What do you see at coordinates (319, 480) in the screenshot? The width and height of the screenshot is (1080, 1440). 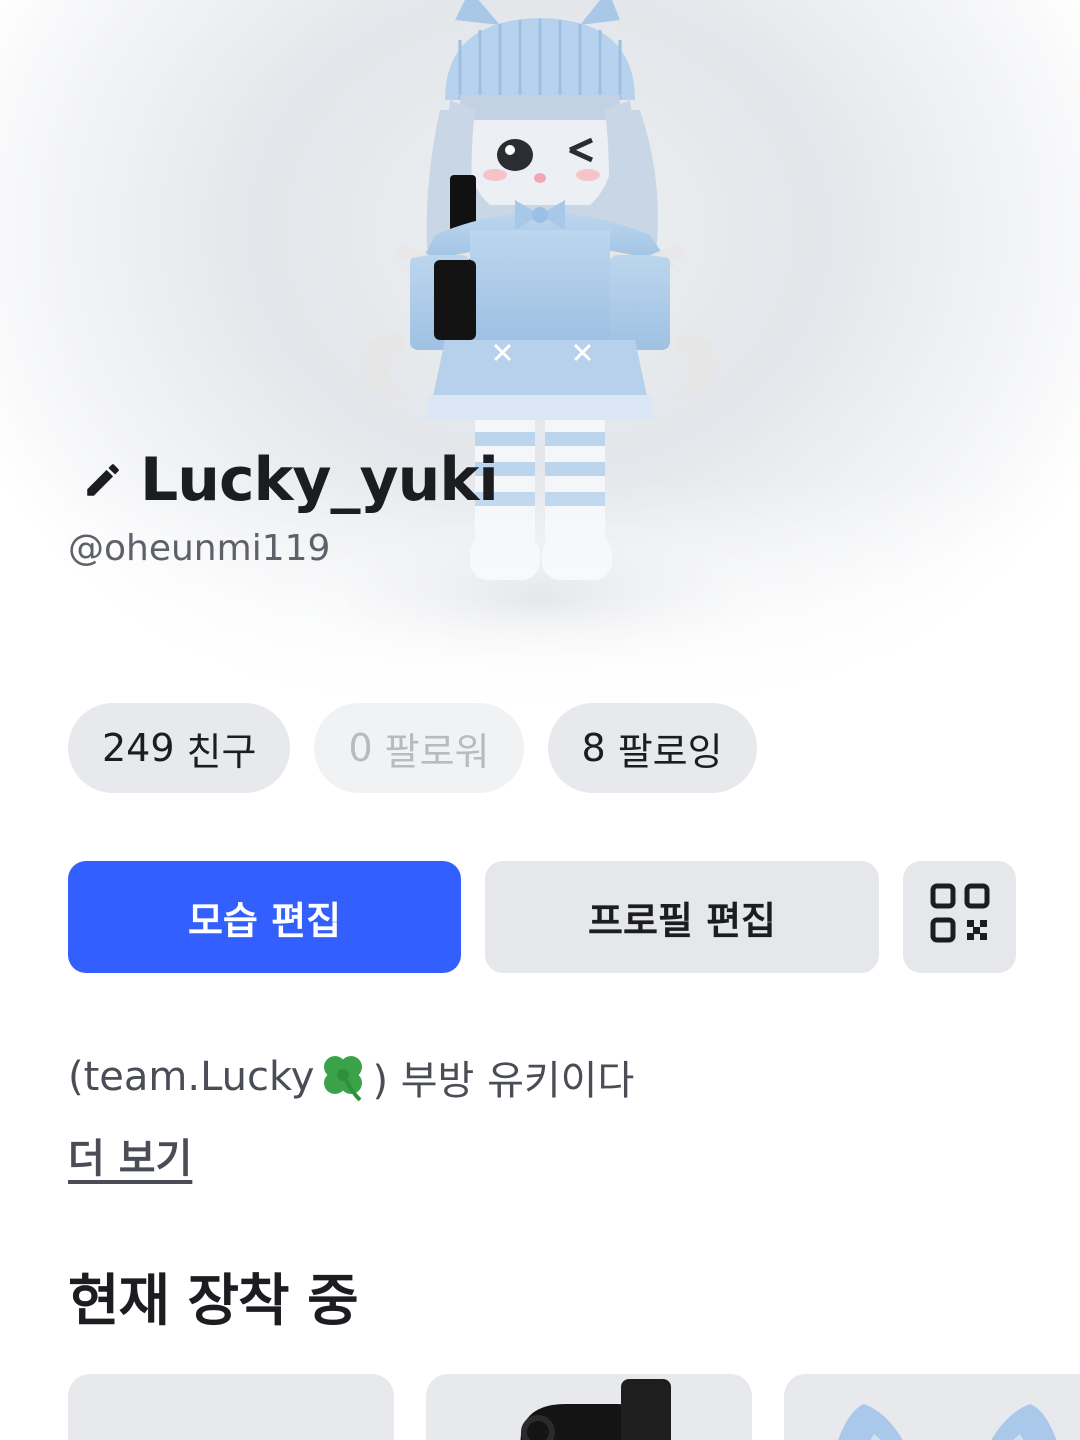 I see `display-name: Lucky_yuki` at bounding box center [319, 480].